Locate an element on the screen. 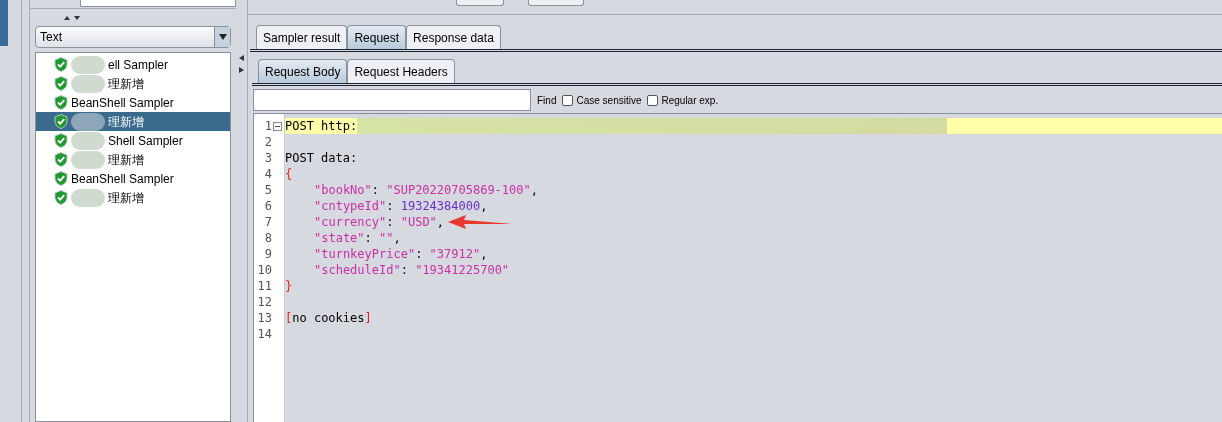 The image size is (1222, 422). top-field is located at coordinates (158, 3).